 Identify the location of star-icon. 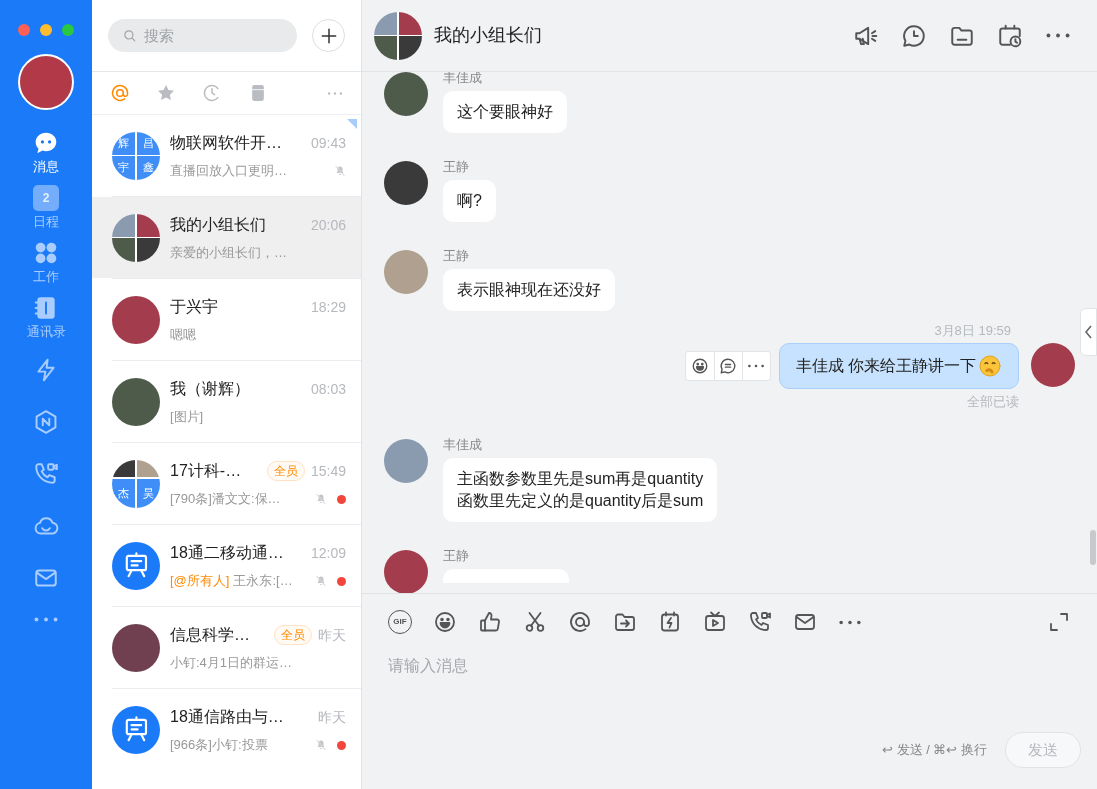
(166, 93).